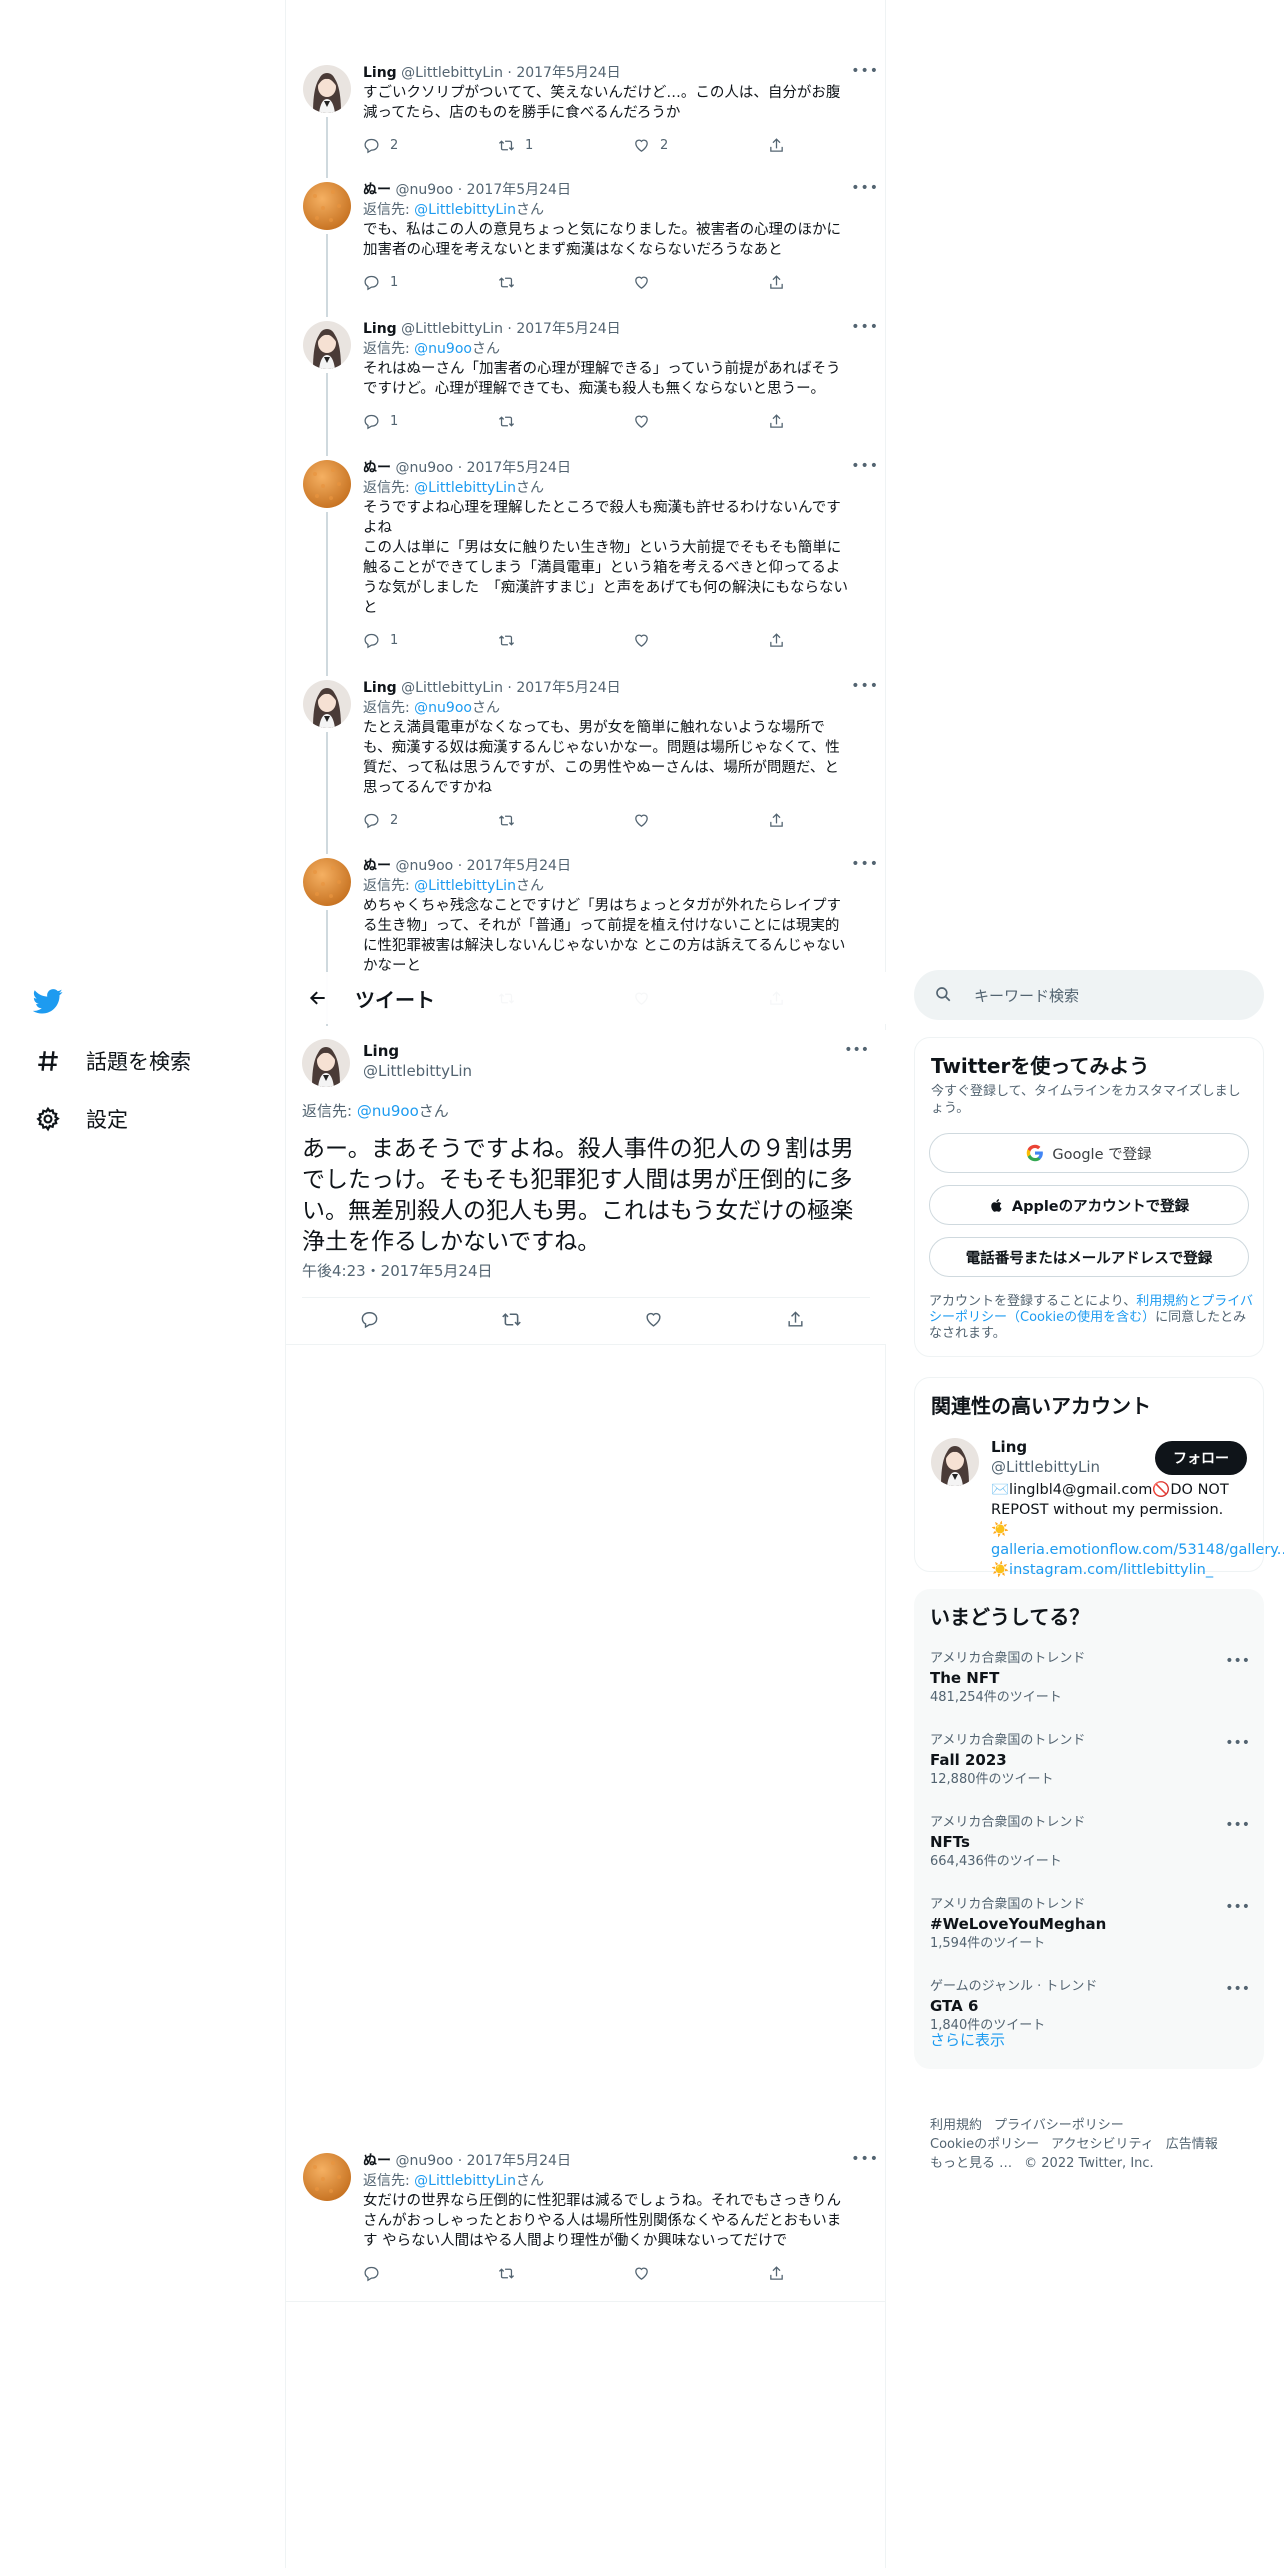 Image resolution: width=1284 pixels, height=2568 pixels. I want to click on footer-accessibility: アクセシビリティ, so click(1102, 2144).